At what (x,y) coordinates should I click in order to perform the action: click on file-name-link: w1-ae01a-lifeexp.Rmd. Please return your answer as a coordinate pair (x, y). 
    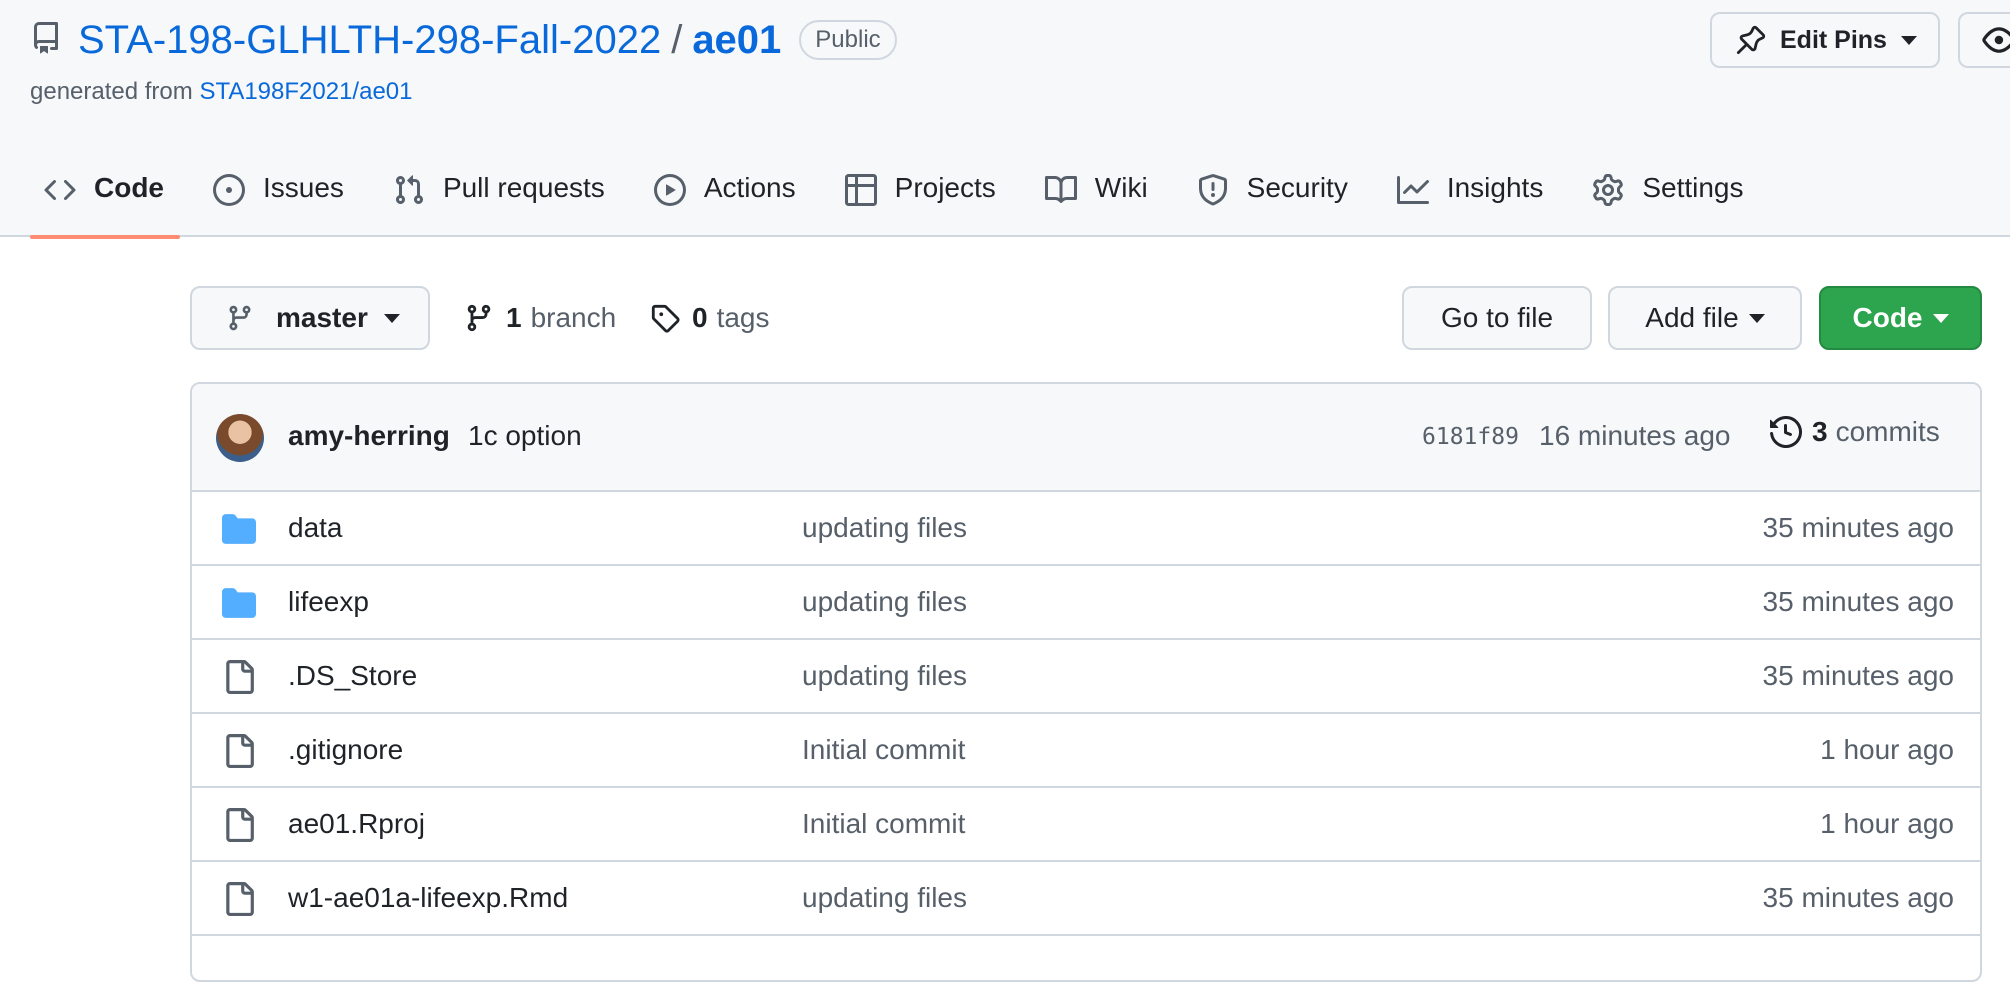
    Looking at the image, I should click on (428, 898).